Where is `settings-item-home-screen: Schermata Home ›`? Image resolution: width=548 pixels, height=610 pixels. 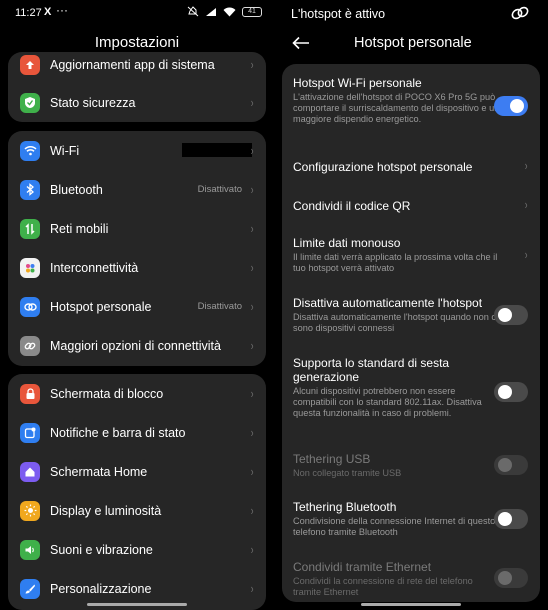 settings-item-home-screen: Schermata Home › is located at coordinates (137, 471).